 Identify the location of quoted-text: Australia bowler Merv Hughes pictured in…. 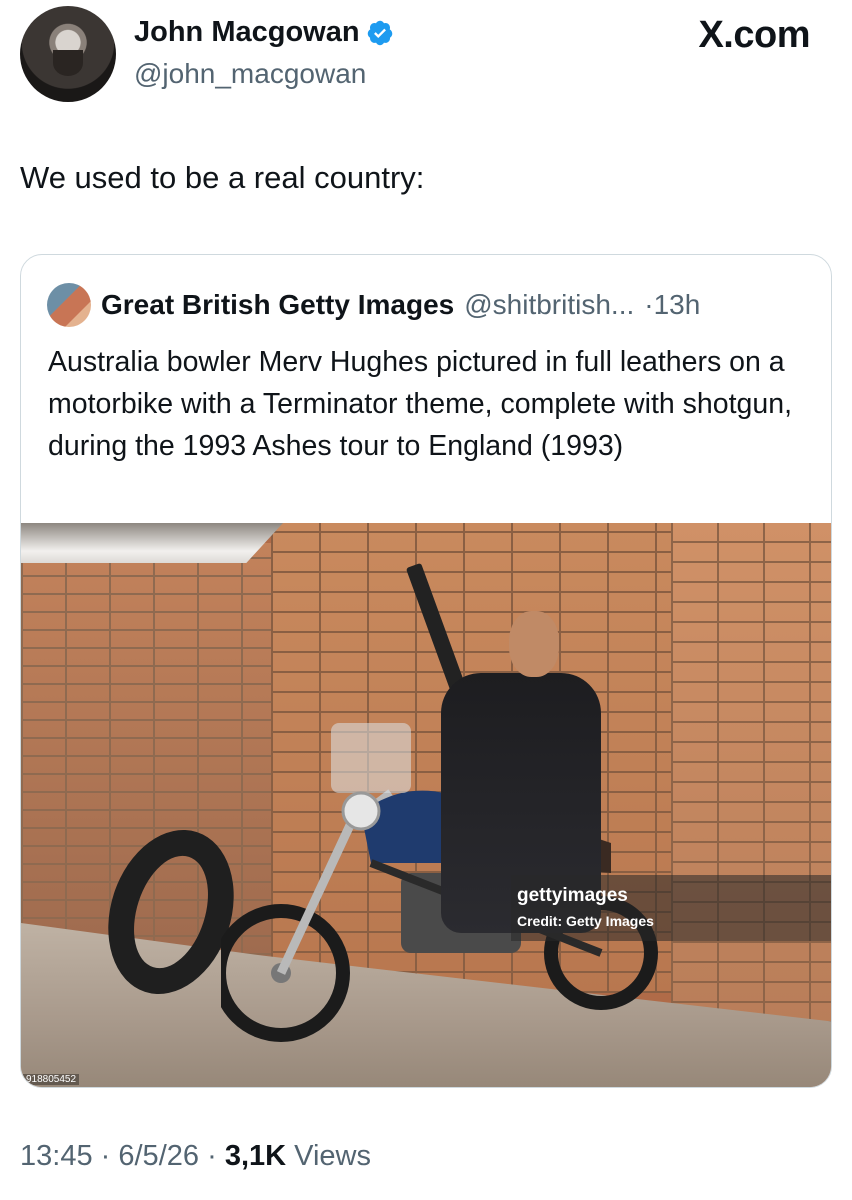
(420, 404).